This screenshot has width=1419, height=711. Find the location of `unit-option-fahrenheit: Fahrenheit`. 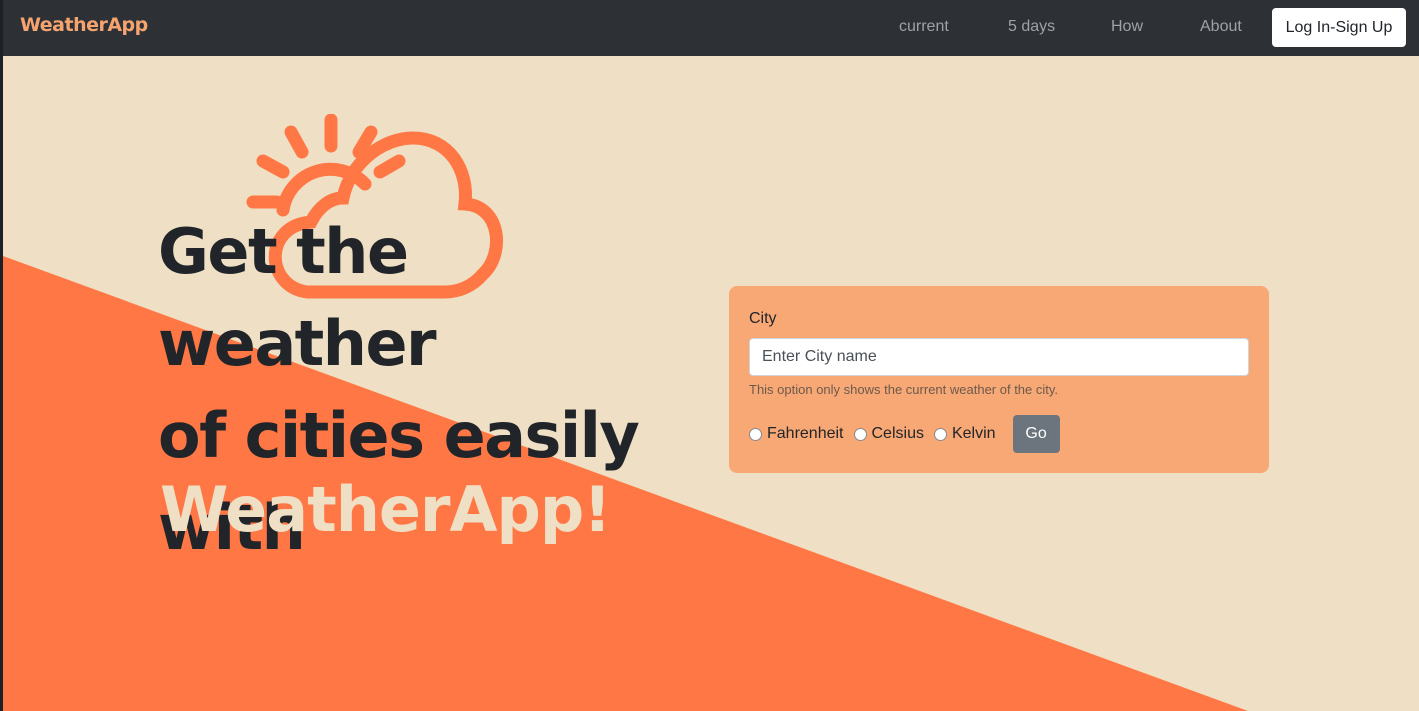

unit-option-fahrenheit: Fahrenheit is located at coordinates (796, 434).